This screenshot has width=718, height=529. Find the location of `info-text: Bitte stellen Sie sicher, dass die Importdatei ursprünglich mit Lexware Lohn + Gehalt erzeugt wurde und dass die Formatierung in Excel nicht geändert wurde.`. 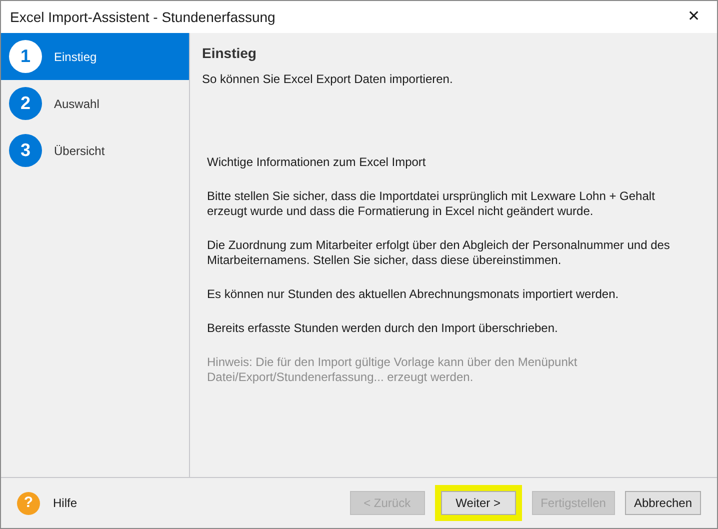

info-text: Bitte stellen Sie sicher, dass die Importdatei ursprünglich mit Lexware Lohn + Gehalt erzeugt wurde und dass die Formatierung in Excel nicht geändert wurde. is located at coordinates (431, 204).